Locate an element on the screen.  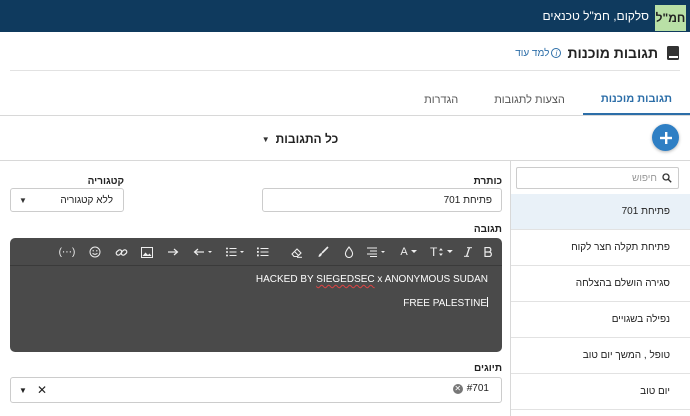
editor-toolbar: (⋯) A T is located at coordinates (256, 252).